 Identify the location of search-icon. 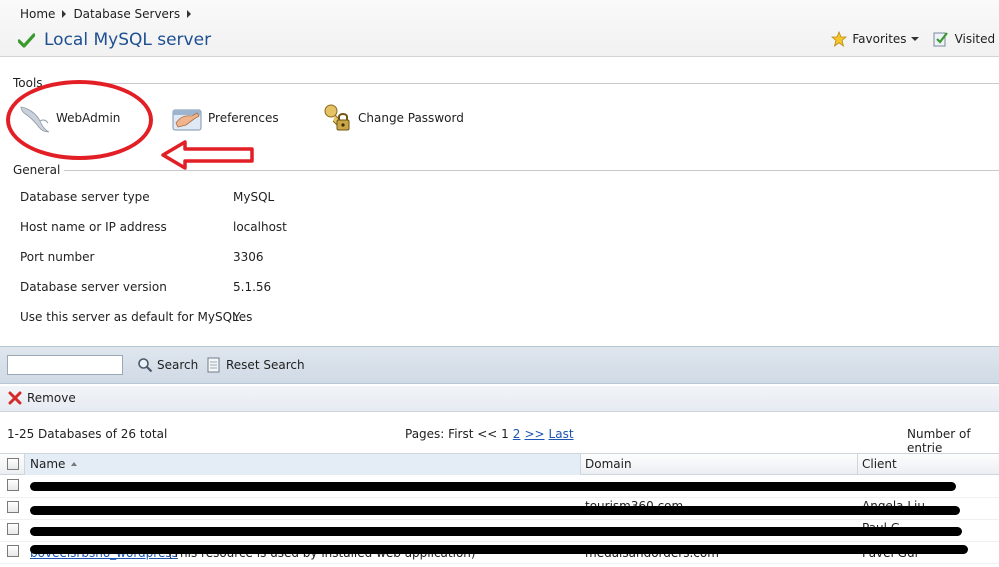
(145, 365).